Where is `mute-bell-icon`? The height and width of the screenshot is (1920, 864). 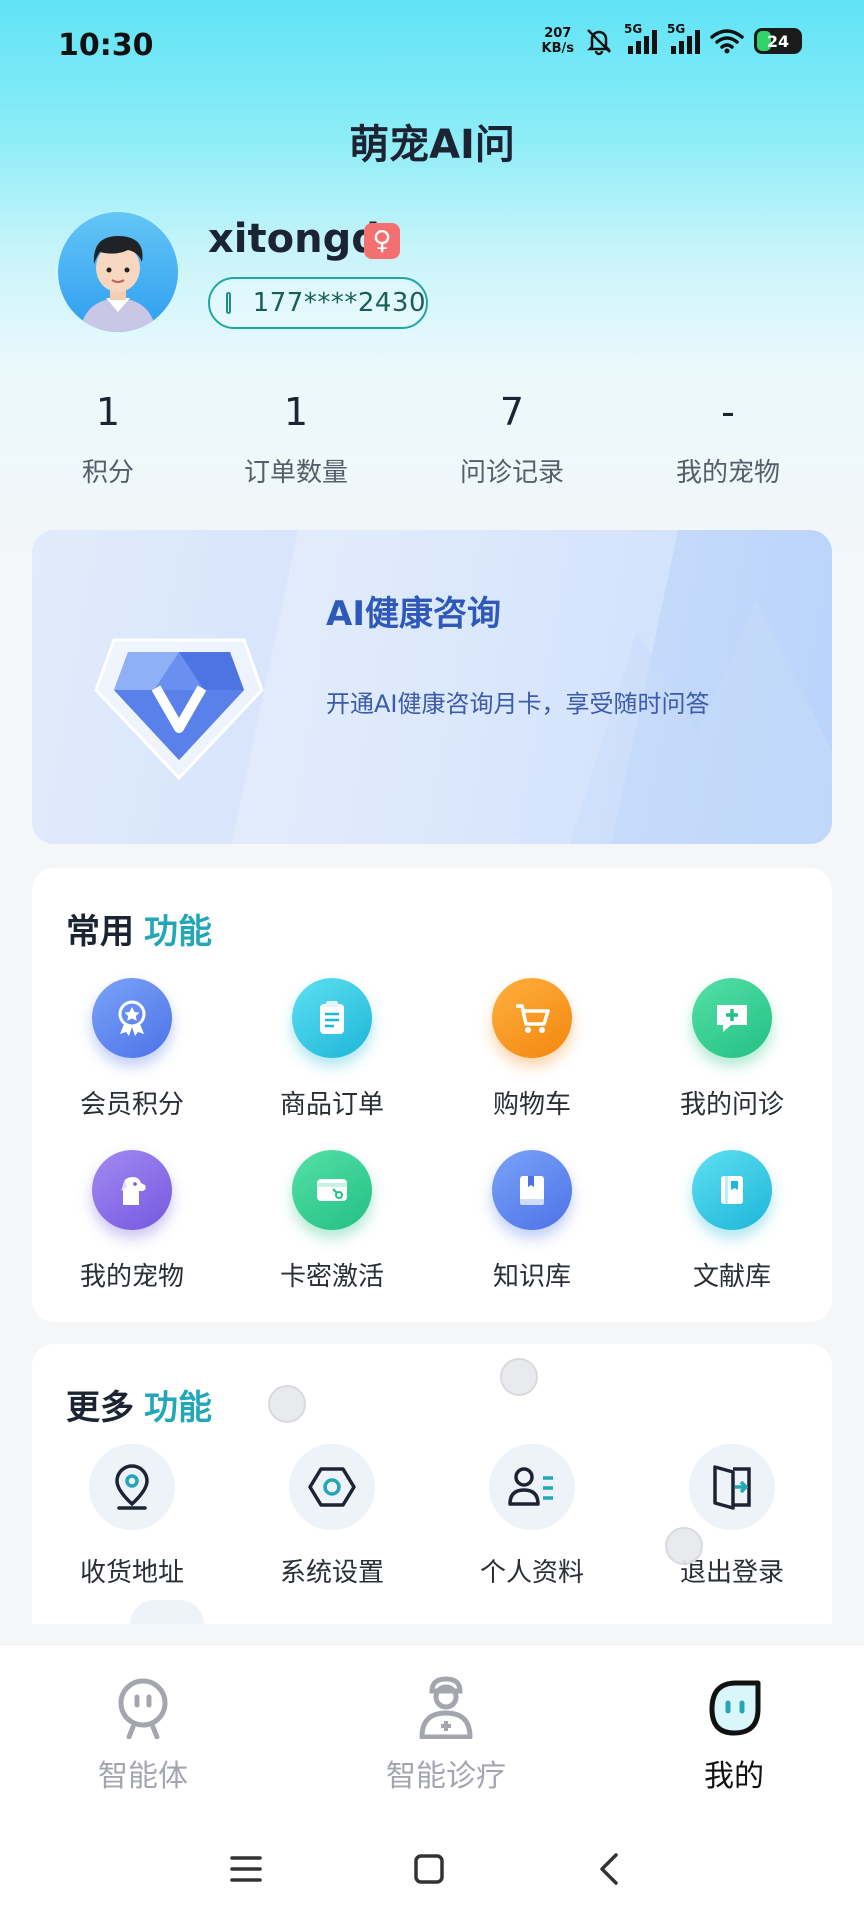 mute-bell-icon is located at coordinates (599, 42).